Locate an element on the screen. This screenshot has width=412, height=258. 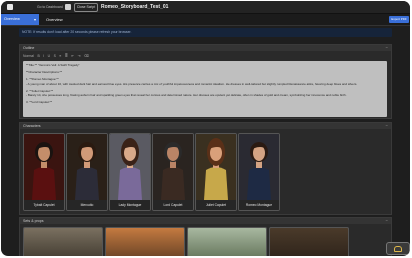
export-pdf-button: Export PDF is located at coordinates (399, 19).